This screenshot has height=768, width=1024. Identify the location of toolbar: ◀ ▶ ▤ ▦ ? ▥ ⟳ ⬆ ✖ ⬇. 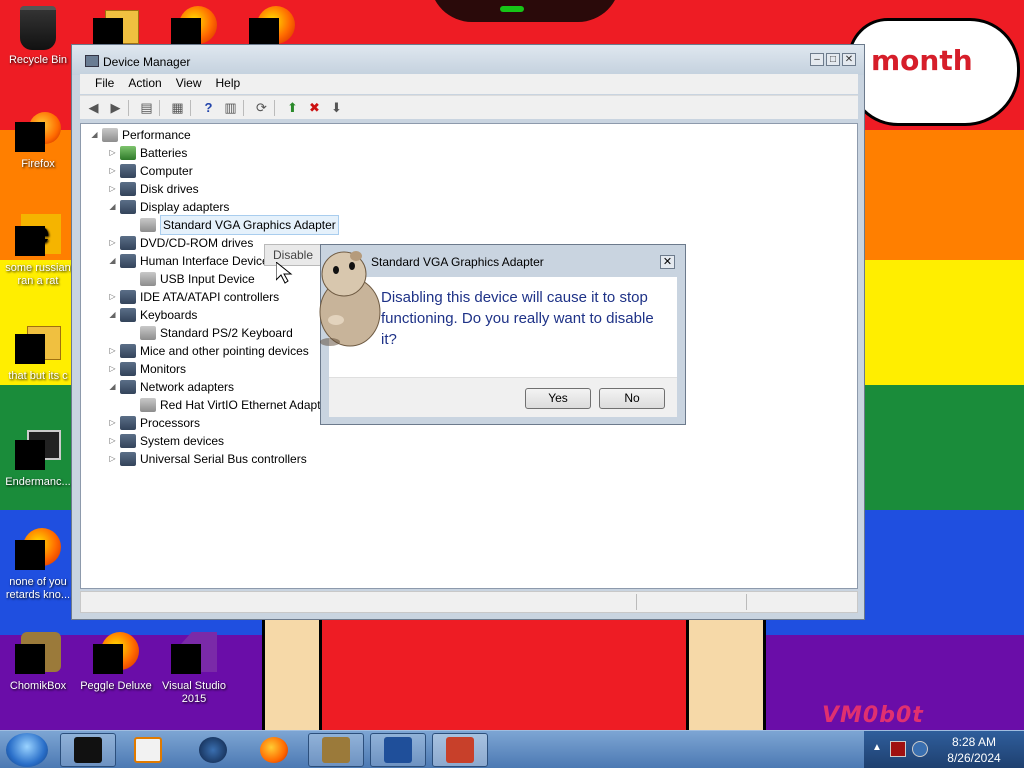
(469, 107).